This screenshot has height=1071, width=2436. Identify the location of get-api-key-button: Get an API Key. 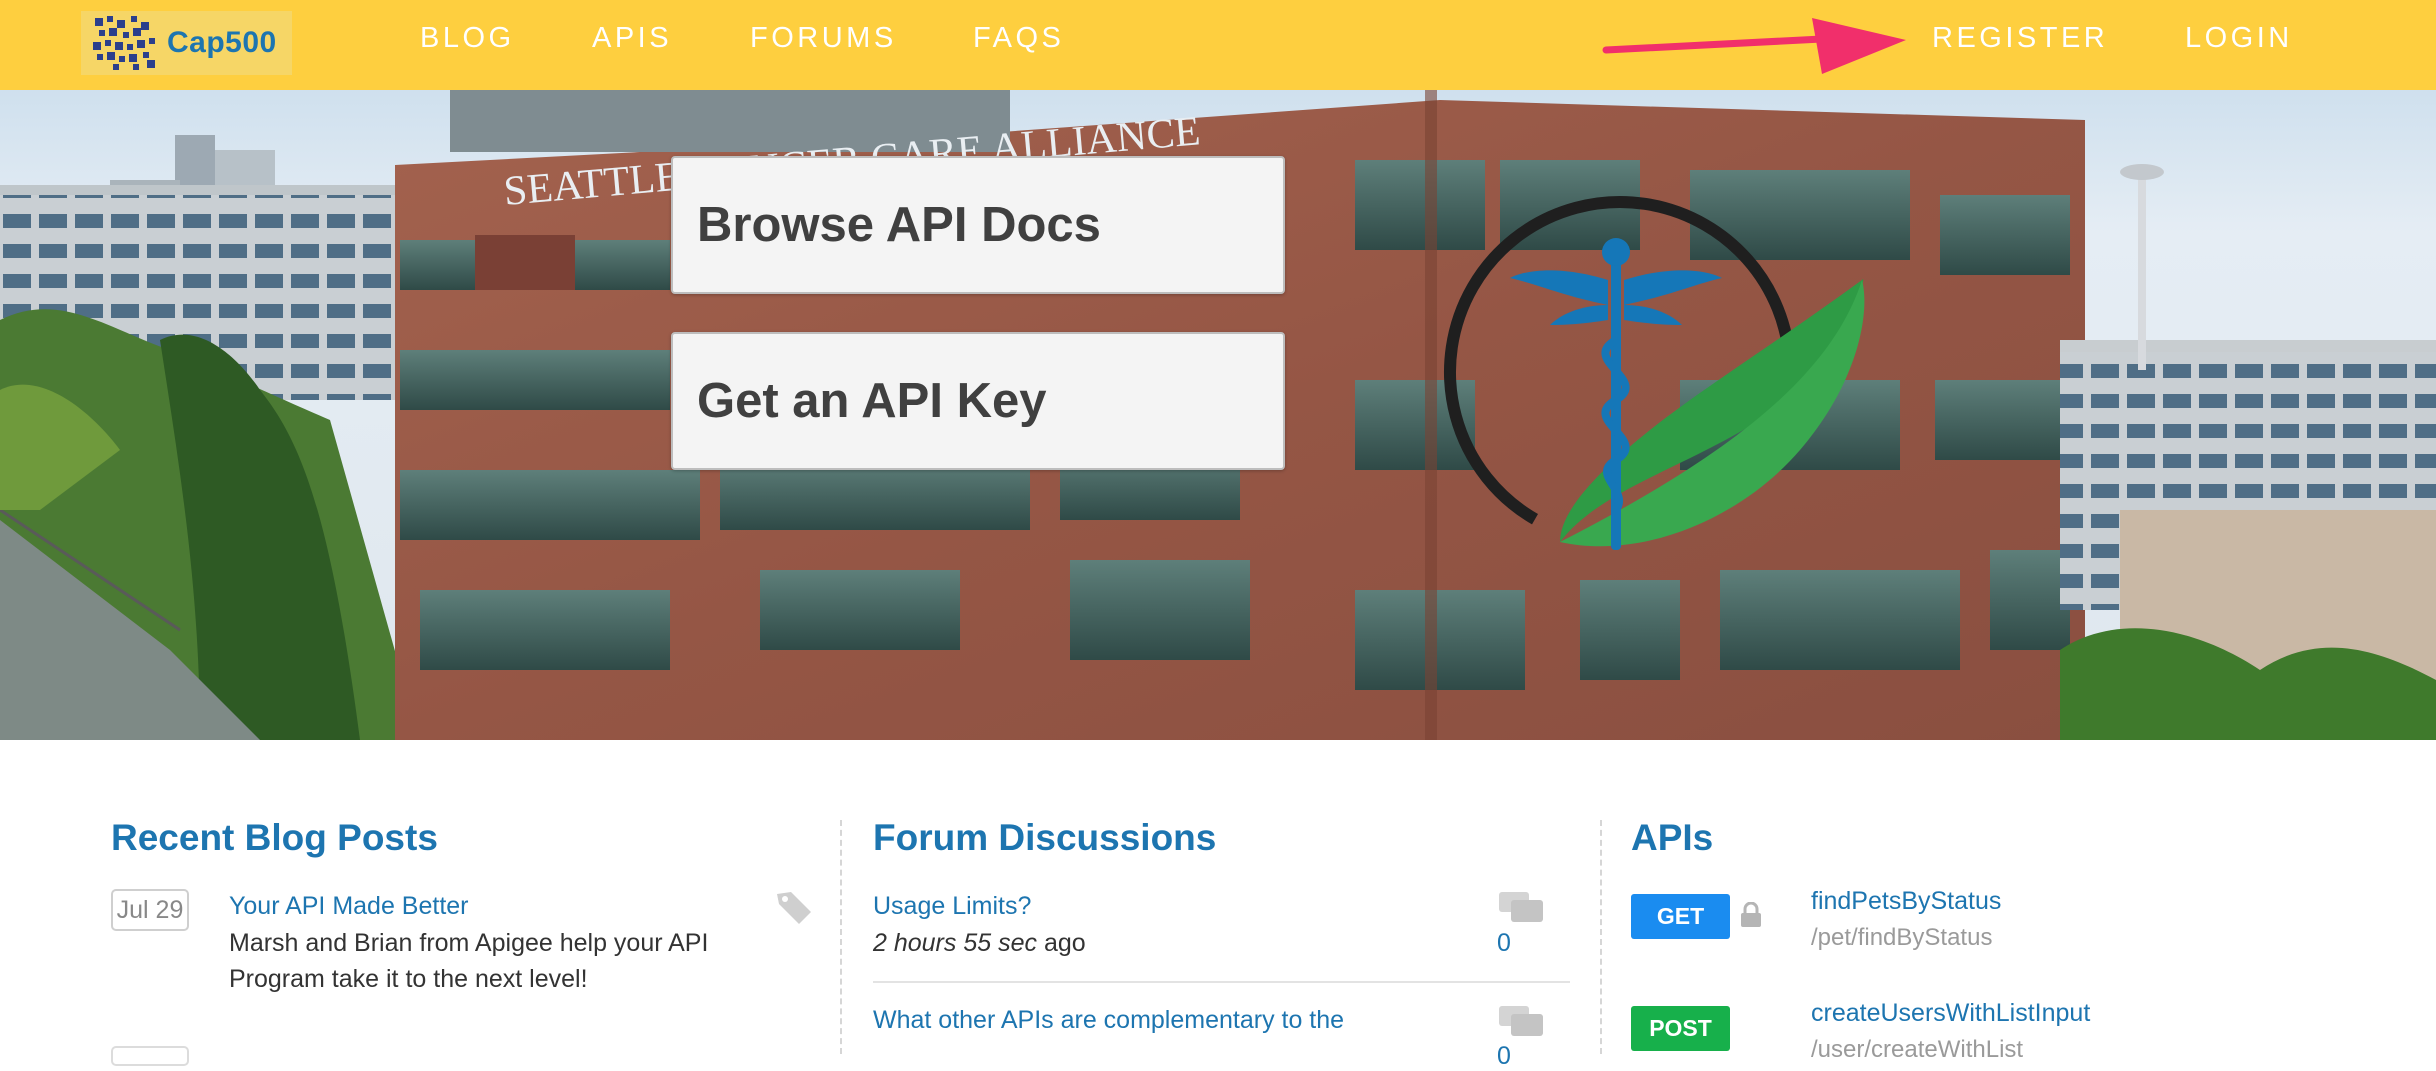
(978, 401).